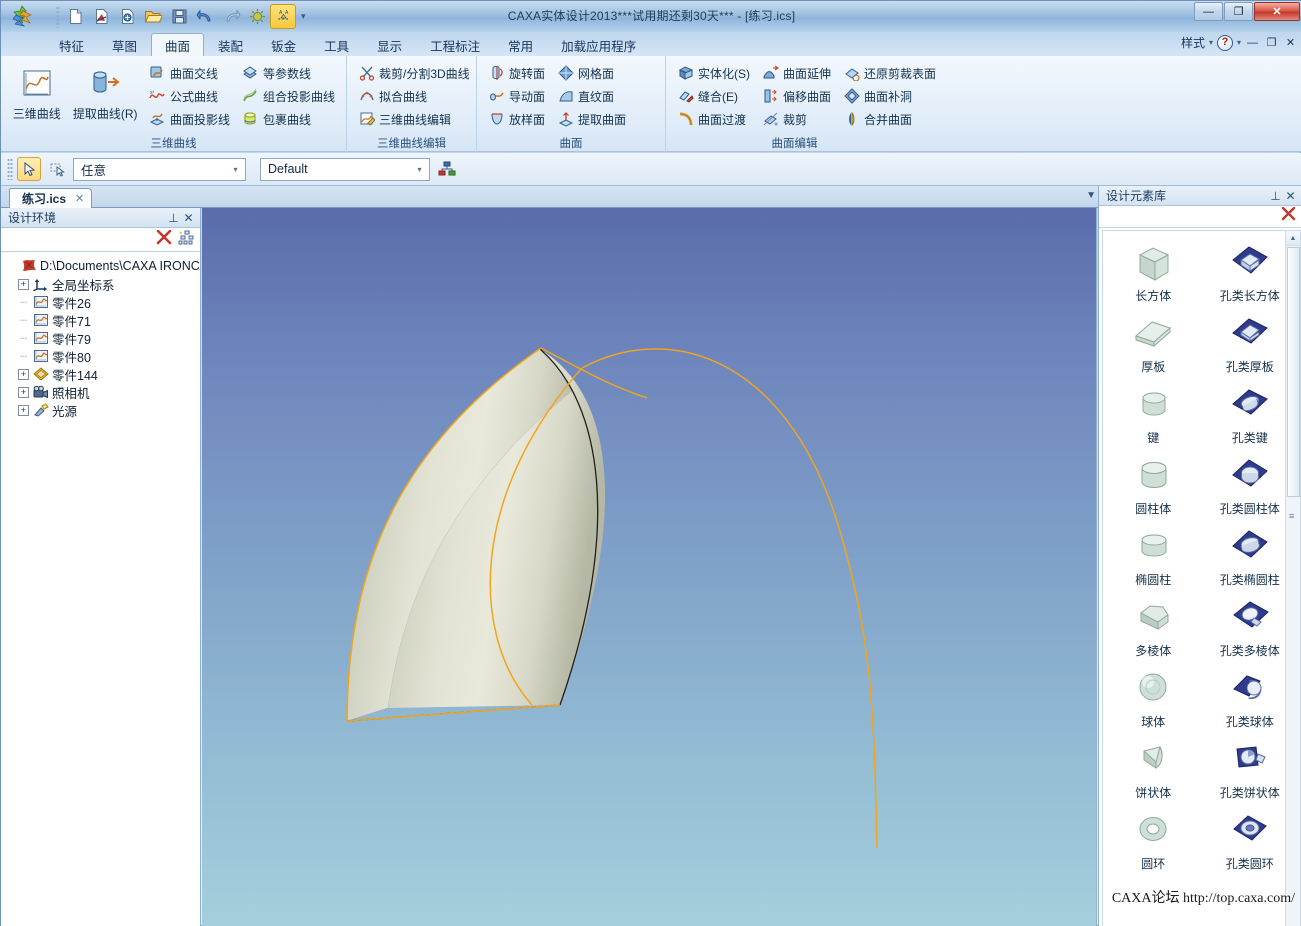  Describe the element at coordinates (71, 44) in the screenshot. I see `tab-features: 特征` at that location.